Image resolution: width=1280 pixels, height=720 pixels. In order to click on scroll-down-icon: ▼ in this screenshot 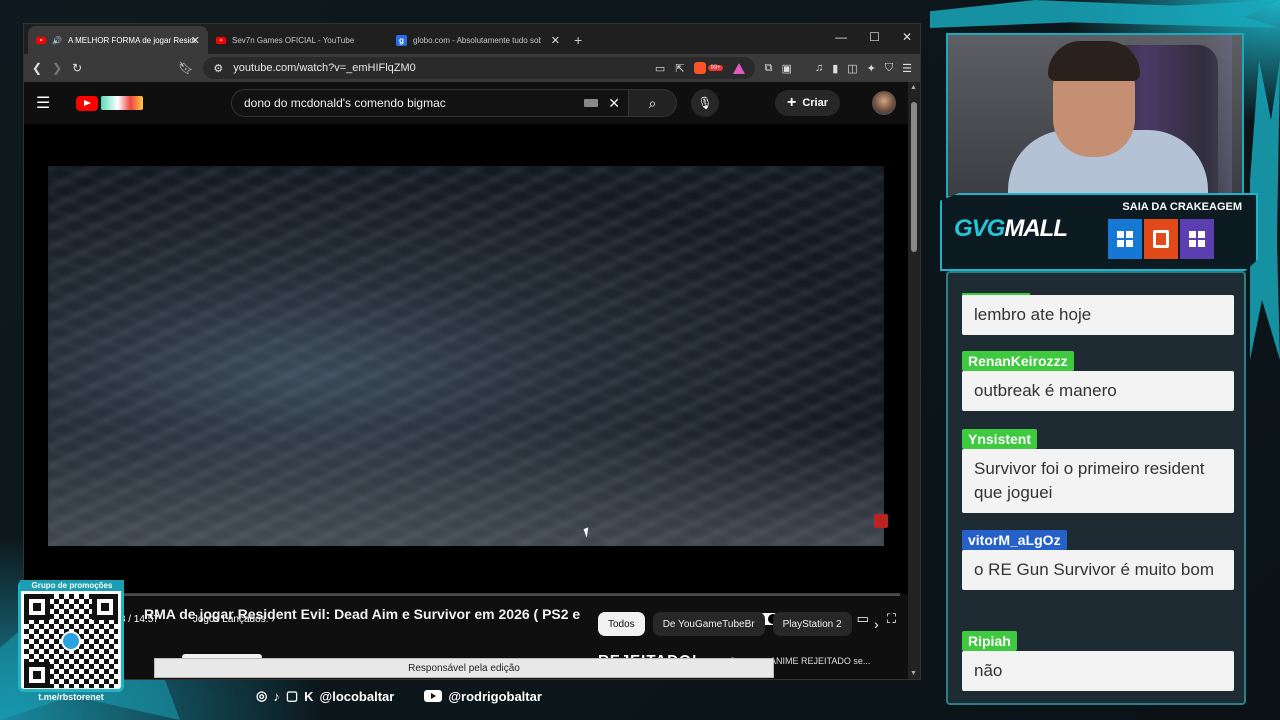, I will do `click(913, 673)`.